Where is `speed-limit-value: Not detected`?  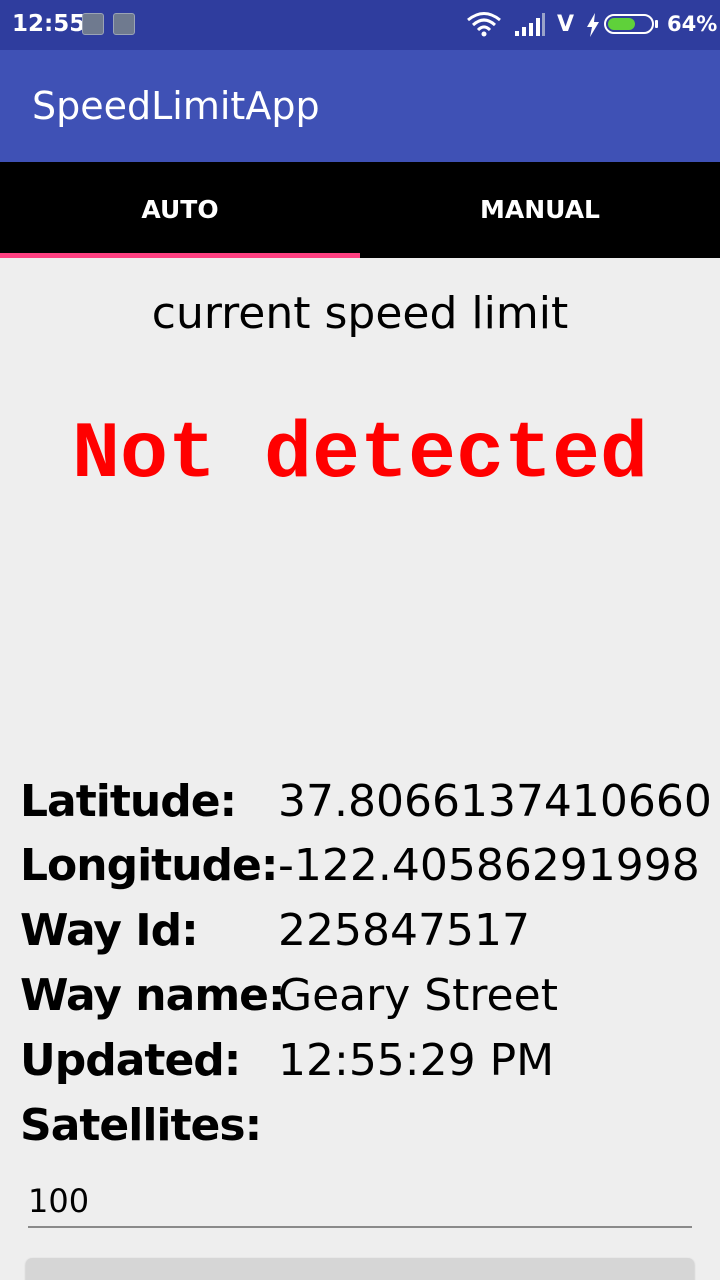
speed-limit-value: Not detected is located at coordinates (360, 455).